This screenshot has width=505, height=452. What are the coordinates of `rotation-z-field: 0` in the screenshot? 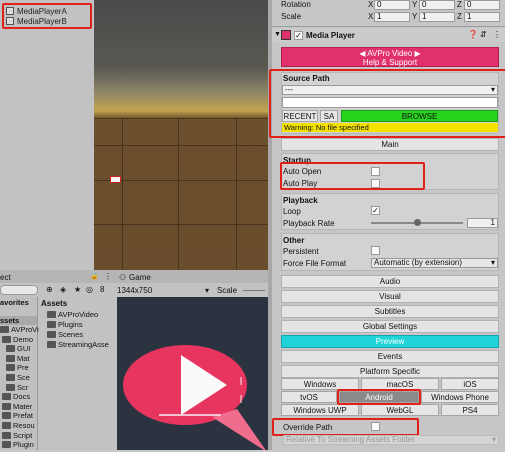 It's located at (482, 5).